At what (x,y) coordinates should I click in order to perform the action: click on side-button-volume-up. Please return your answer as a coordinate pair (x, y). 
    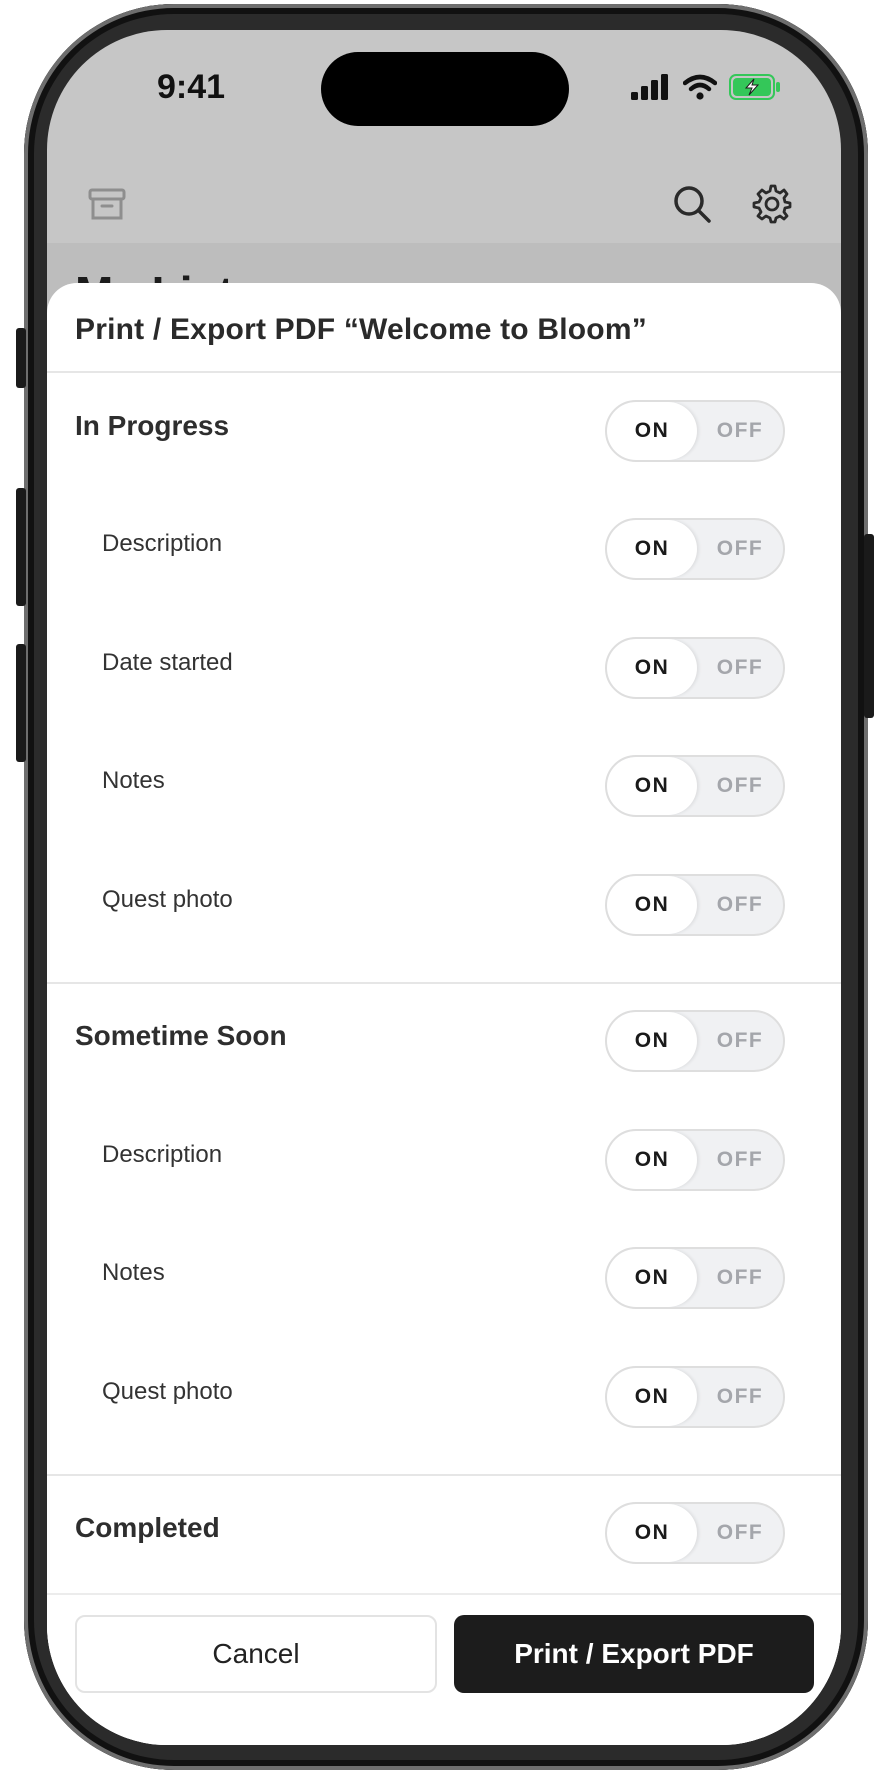
    Looking at the image, I should click on (21, 547).